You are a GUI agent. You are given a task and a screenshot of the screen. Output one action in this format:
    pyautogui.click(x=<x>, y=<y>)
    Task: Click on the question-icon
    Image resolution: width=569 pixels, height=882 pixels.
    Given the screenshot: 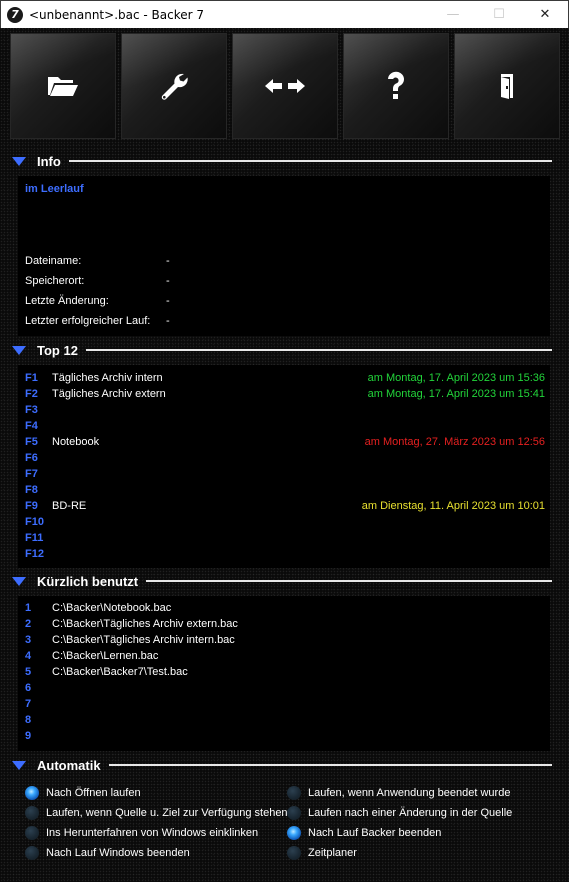 What is the action you would take?
    pyautogui.click(x=396, y=85)
    